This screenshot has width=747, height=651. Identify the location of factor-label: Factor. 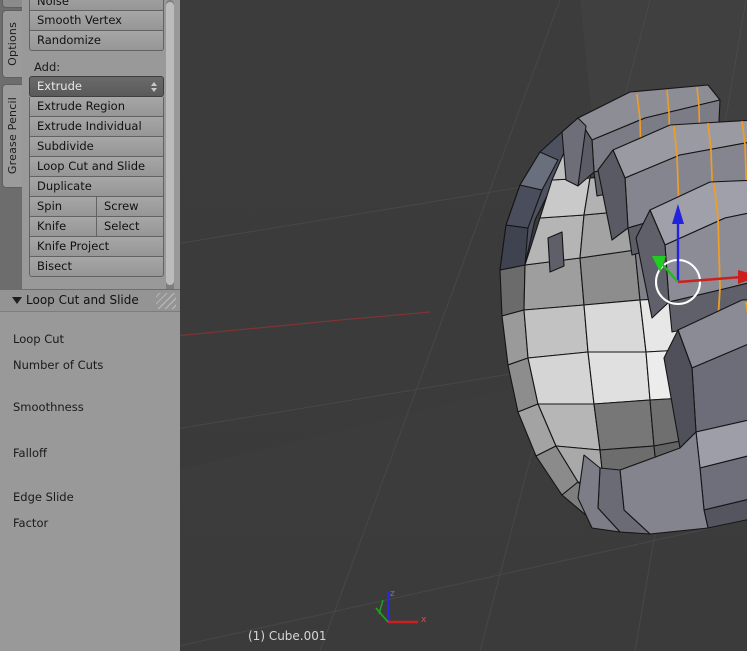
(31, 523).